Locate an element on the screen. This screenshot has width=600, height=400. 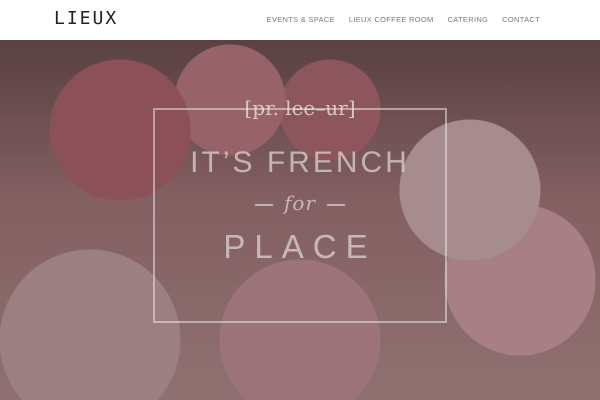
headline-for: for is located at coordinates (299, 203).